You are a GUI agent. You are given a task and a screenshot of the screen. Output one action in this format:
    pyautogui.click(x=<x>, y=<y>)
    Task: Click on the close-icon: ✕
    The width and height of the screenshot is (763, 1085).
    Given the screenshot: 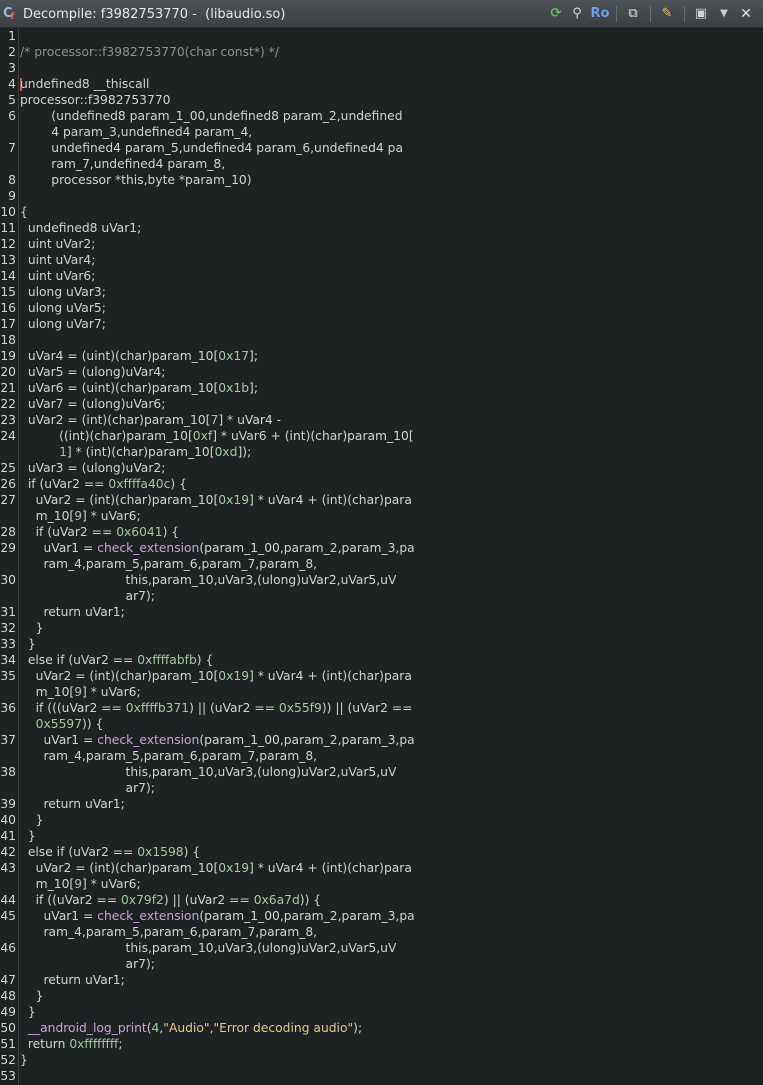 What is the action you would take?
    pyautogui.click(x=746, y=14)
    